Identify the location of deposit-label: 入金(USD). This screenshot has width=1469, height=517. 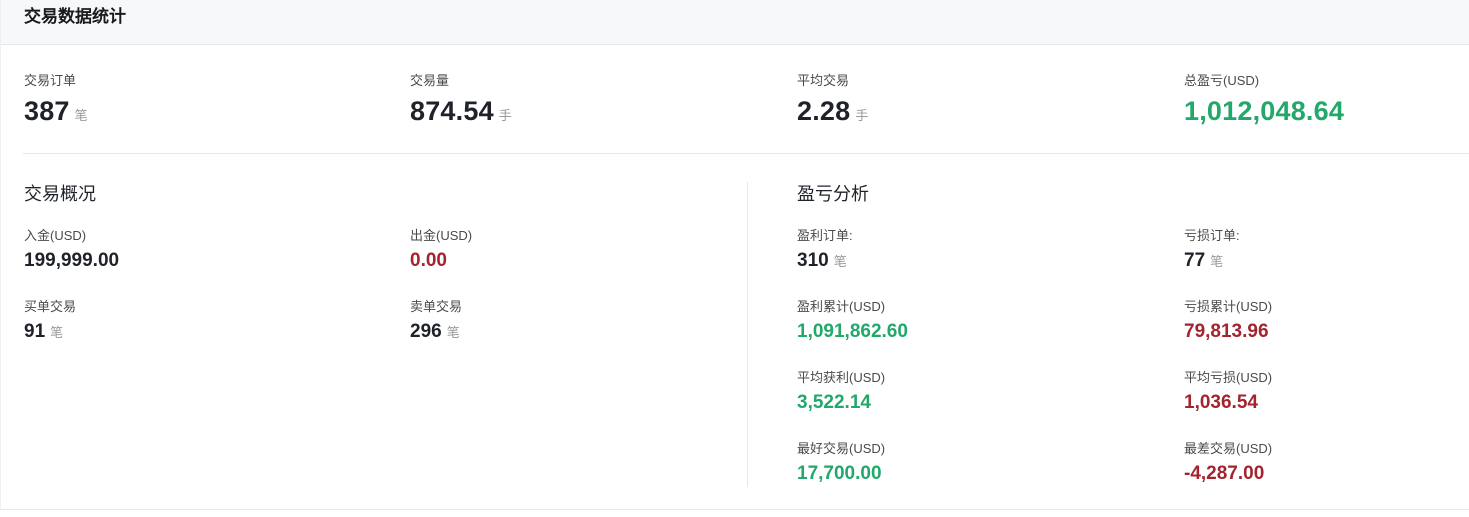
(55, 235).